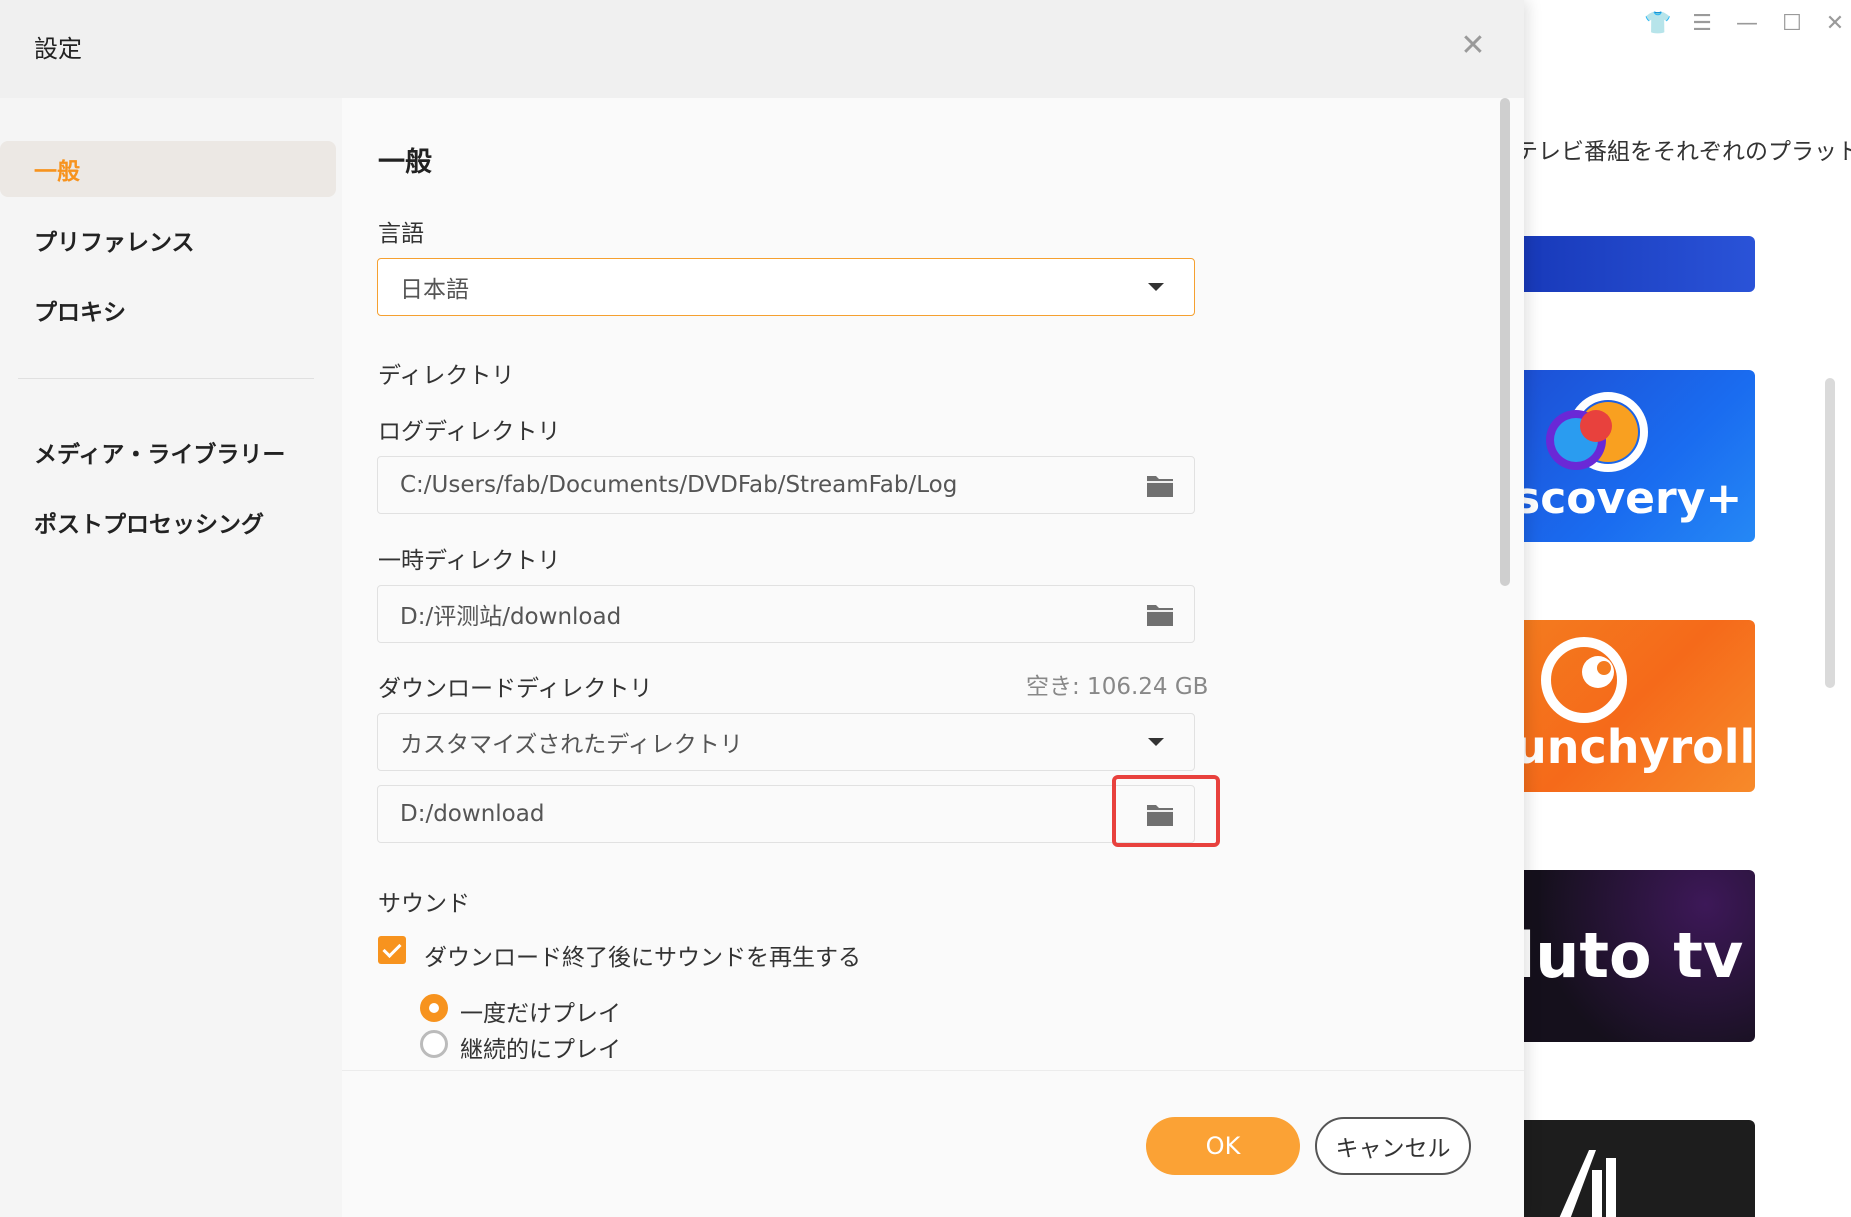 This screenshot has width=1851, height=1217. I want to click on sidebar-item-label: メディア・ライブラリー, so click(160, 455).